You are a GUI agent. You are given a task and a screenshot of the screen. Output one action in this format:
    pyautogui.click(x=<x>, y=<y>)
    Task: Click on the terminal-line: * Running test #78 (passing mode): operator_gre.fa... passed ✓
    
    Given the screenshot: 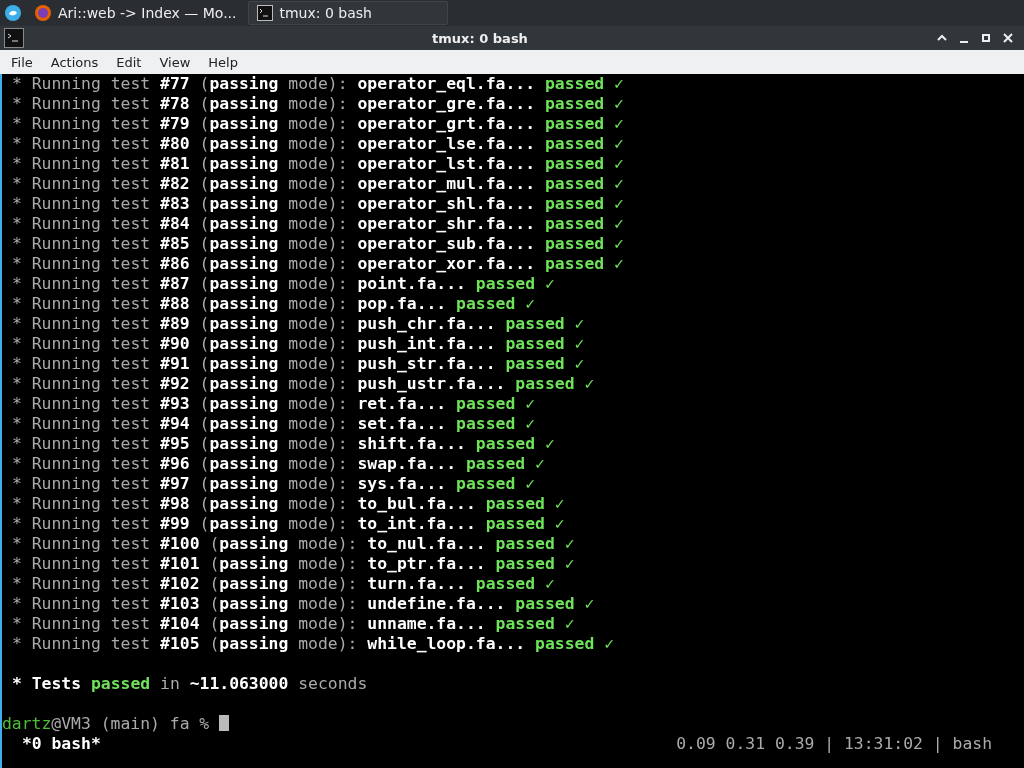 What is the action you would take?
    pyautogui.click(x=318, y=104)
    